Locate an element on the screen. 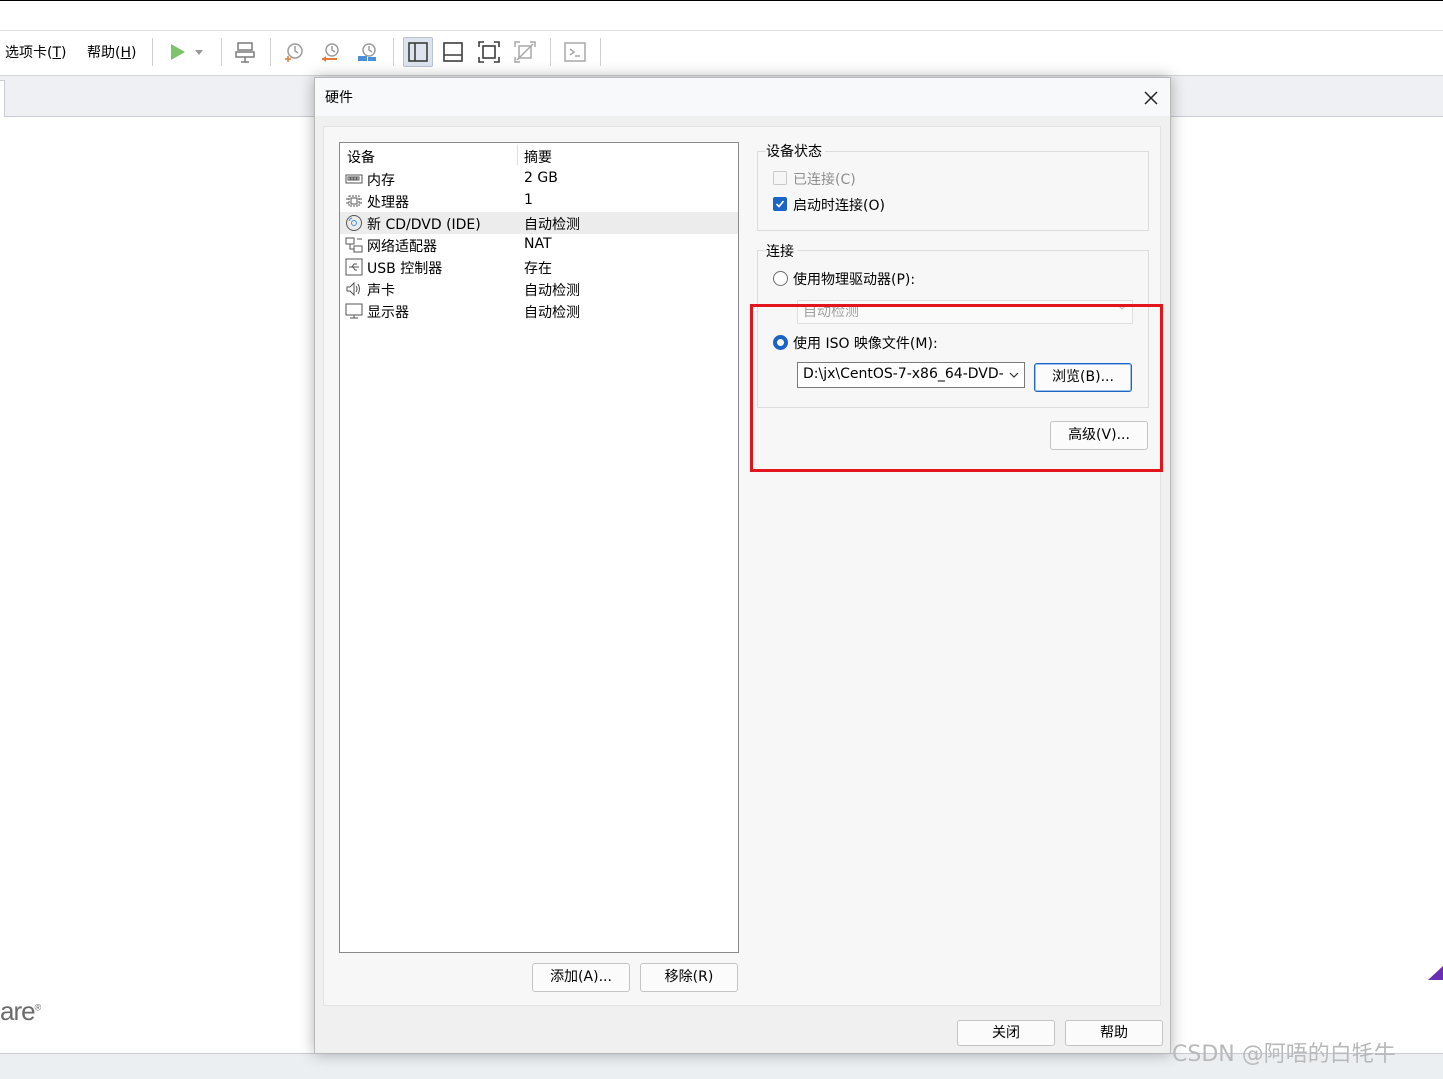 The height and width of the screenshot is (1079, 1443). device-row-display: 显示器 自动检测 is located at coordinates (539, 311).